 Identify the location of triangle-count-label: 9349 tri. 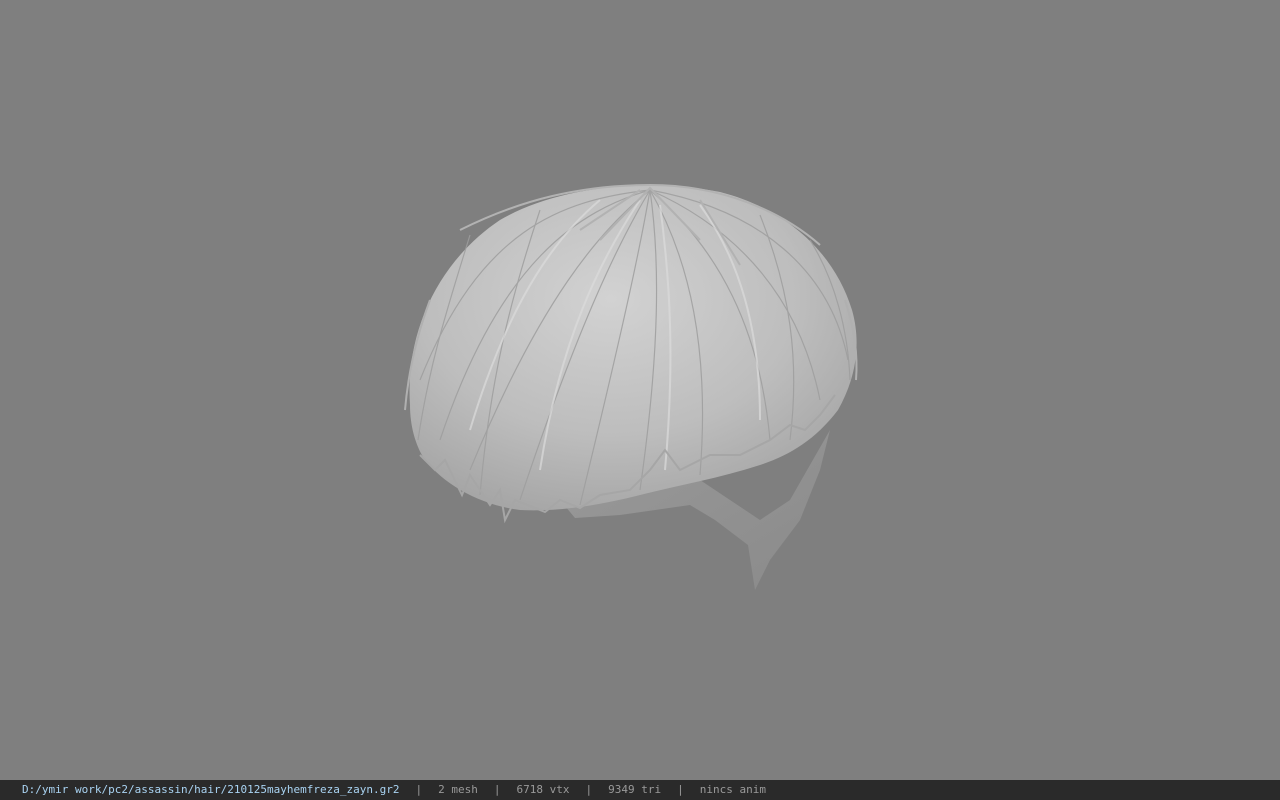
(635, 789).